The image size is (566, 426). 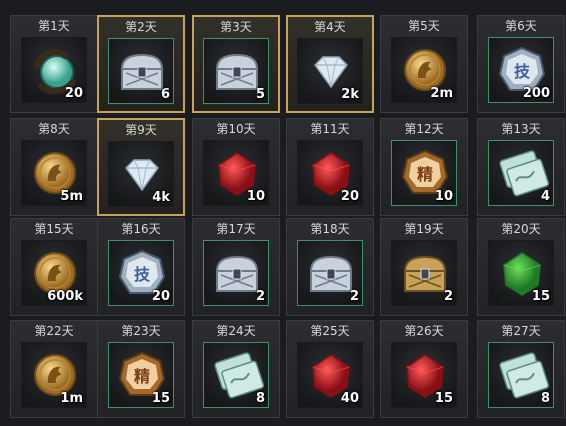 I want to click on item-quantity: 1m, so click(x=71, y=398).